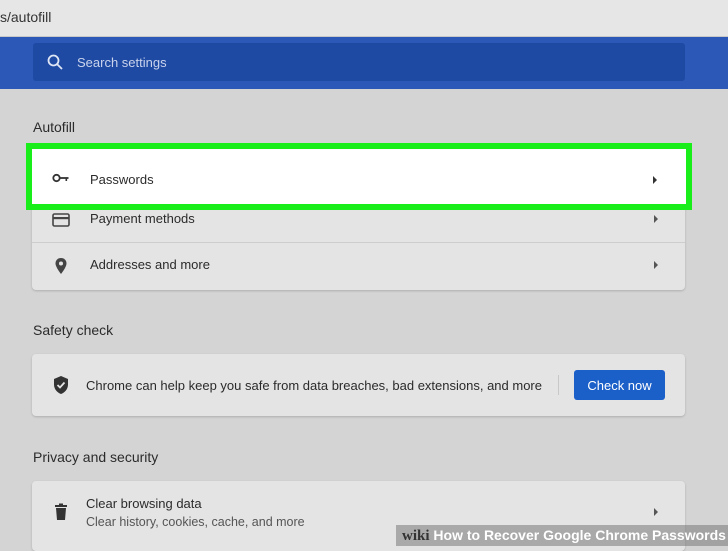  Describe the element at coordinates (61, 266) in the screenshot. I see `location-pin-icon` at that location.